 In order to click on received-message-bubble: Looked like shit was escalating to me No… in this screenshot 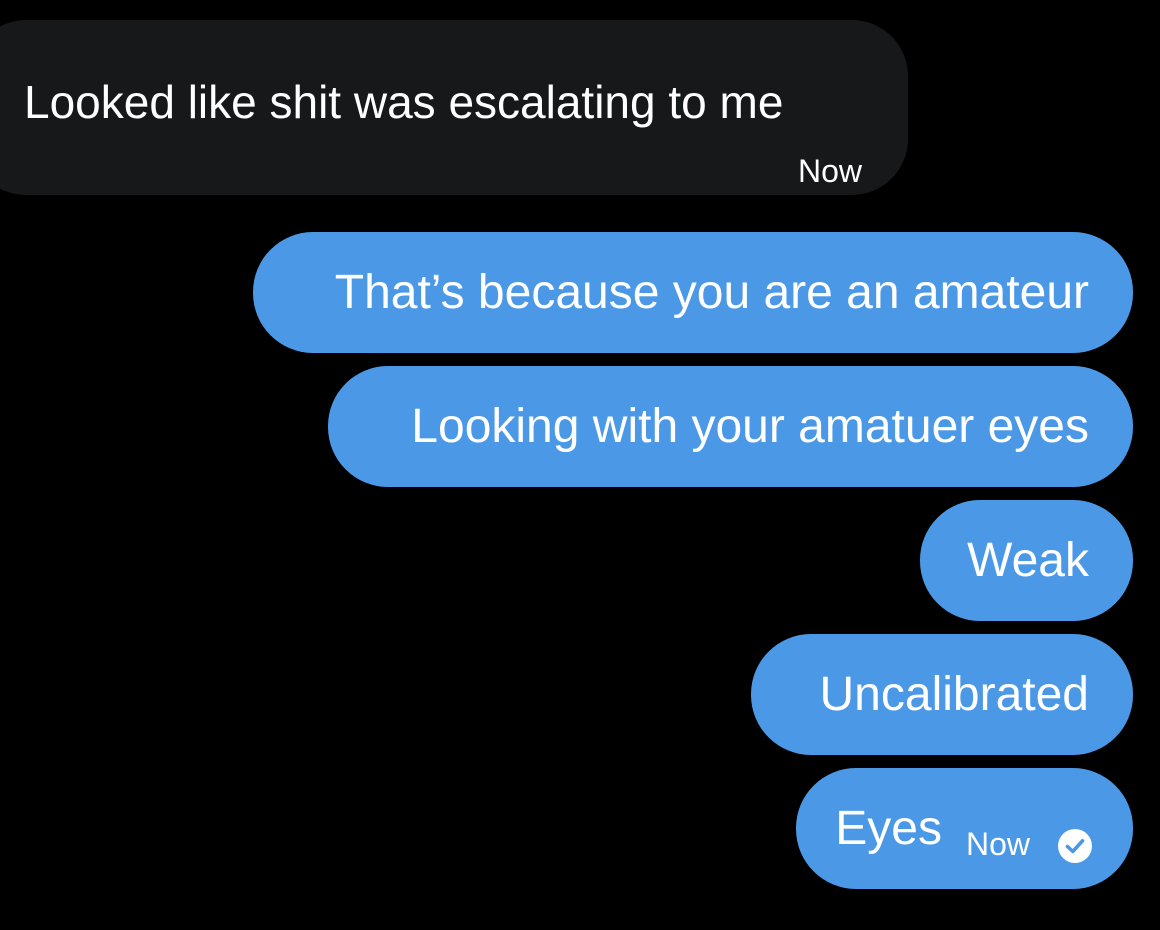, I will do `click(454, 107)`.